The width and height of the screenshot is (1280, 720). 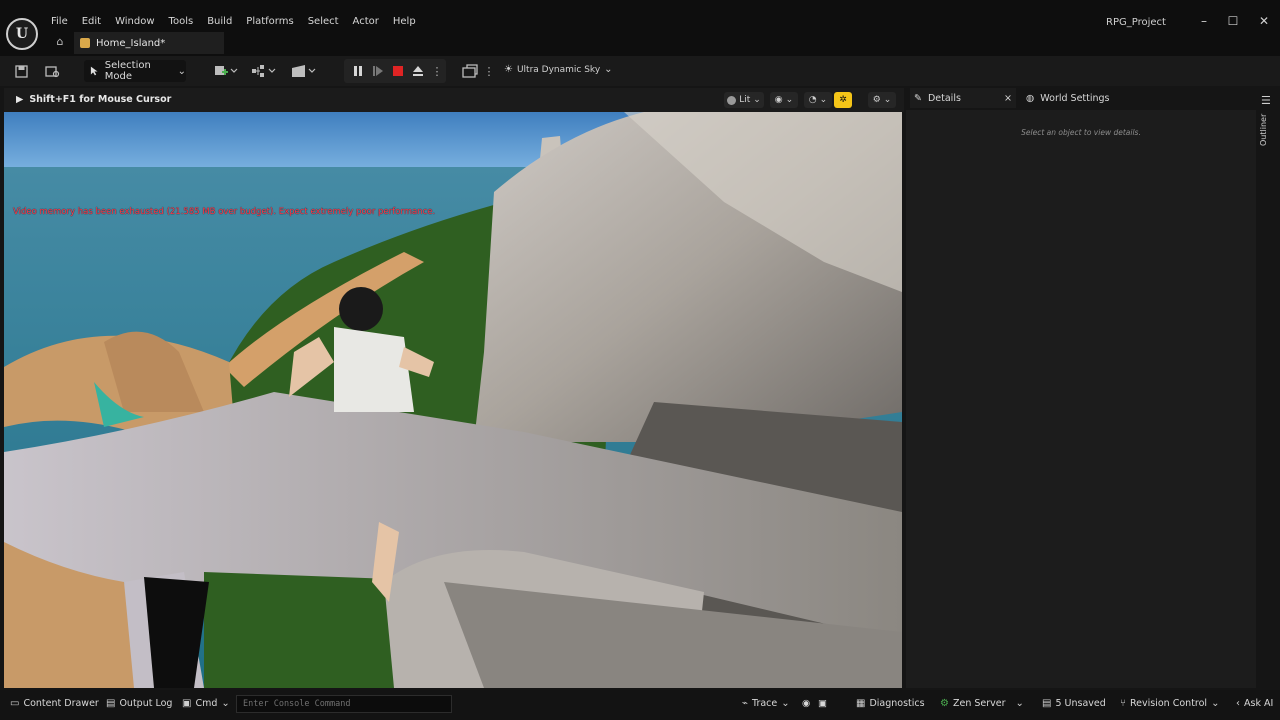 I want to click on level-tab: Home_Island*, so click(x=149, y=43).